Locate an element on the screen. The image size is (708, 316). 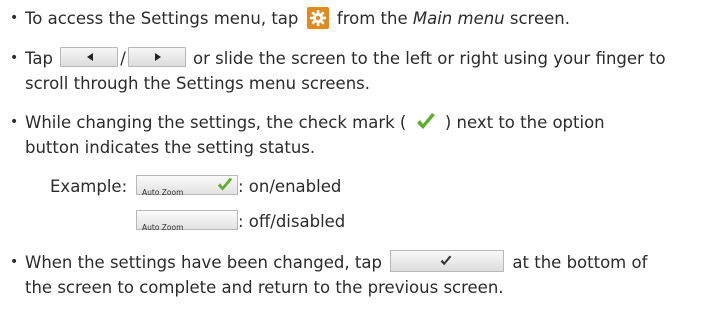
left-arrow-icon is located at coordinates (90, 57).